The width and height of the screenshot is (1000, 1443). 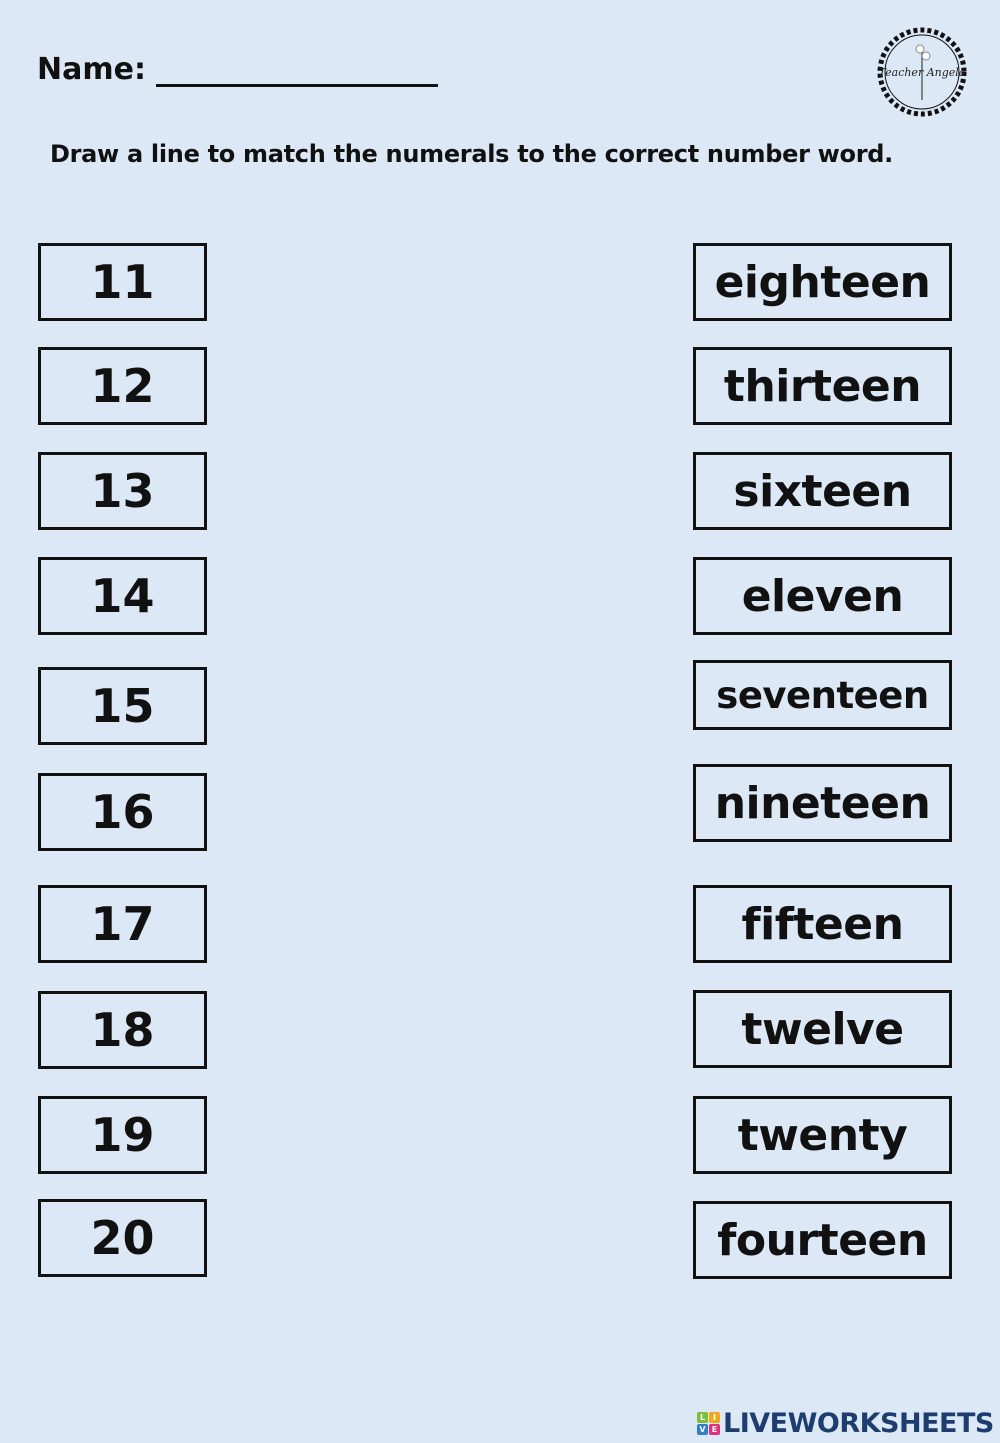 I want to click on word-box: fourteen, so click(x=822, y=1240).